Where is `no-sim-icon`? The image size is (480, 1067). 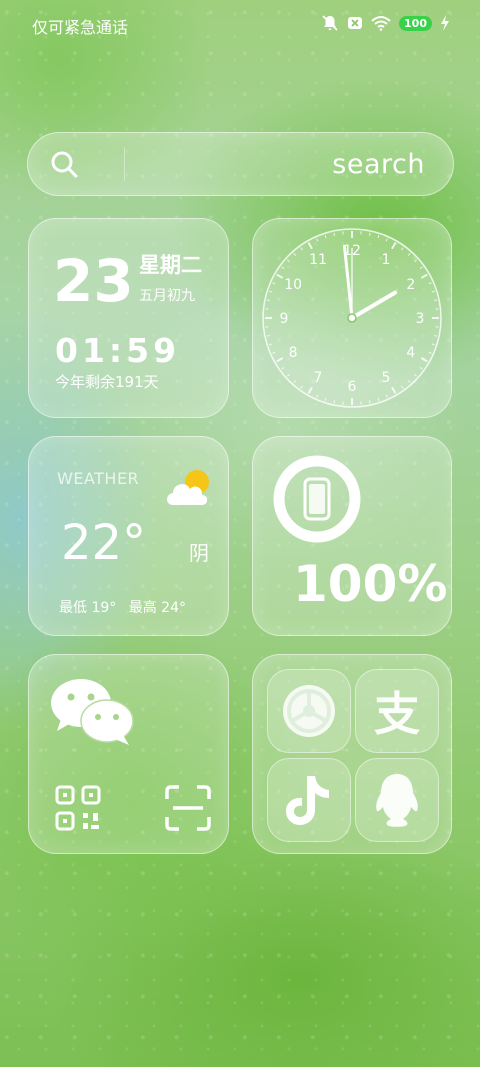 no-sim-icon is located at coordinates (355, 23).